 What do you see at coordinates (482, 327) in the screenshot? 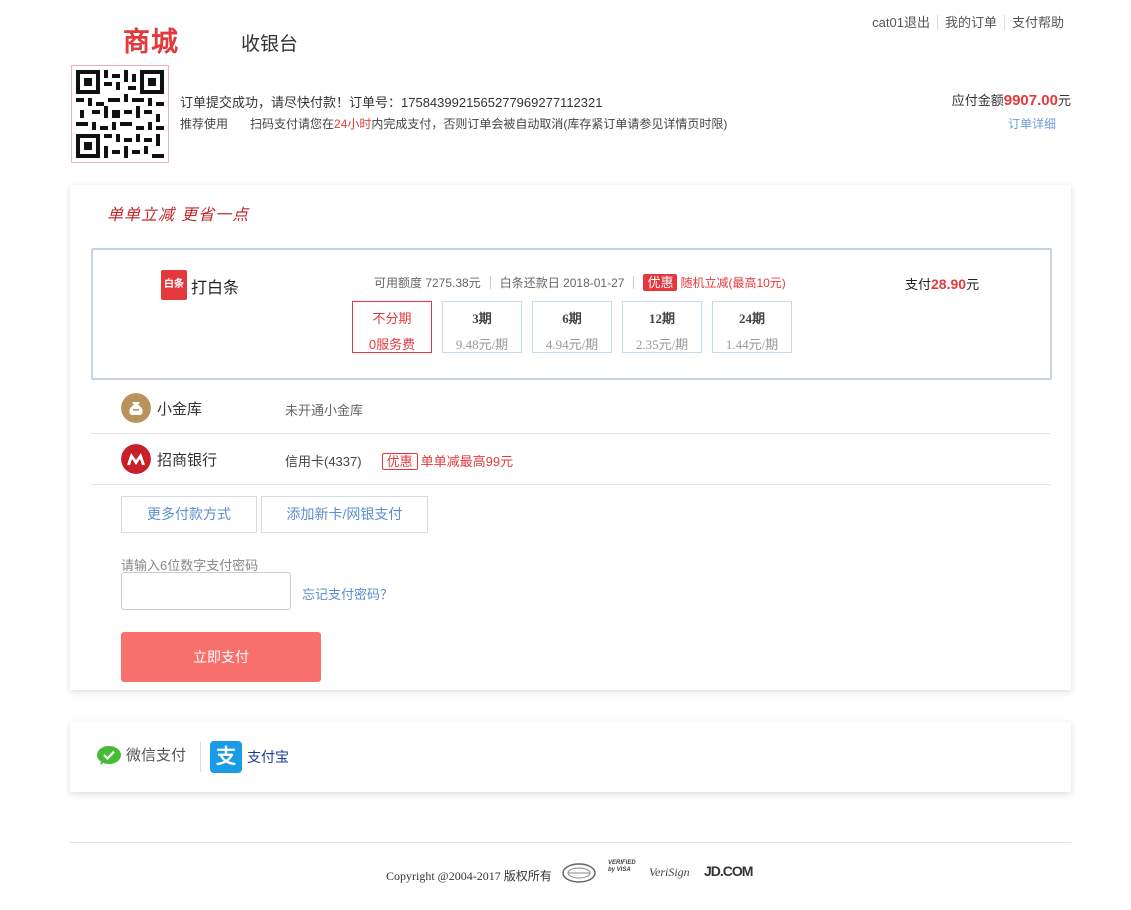
I see `installment-3: 3期 9.48元/期` at bounding box center [482, 327].